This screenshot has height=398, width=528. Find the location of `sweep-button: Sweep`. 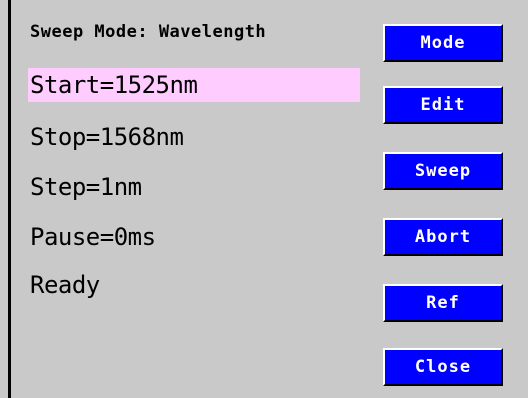

sweep-button: Sweep is located at coordinates (443, 171).